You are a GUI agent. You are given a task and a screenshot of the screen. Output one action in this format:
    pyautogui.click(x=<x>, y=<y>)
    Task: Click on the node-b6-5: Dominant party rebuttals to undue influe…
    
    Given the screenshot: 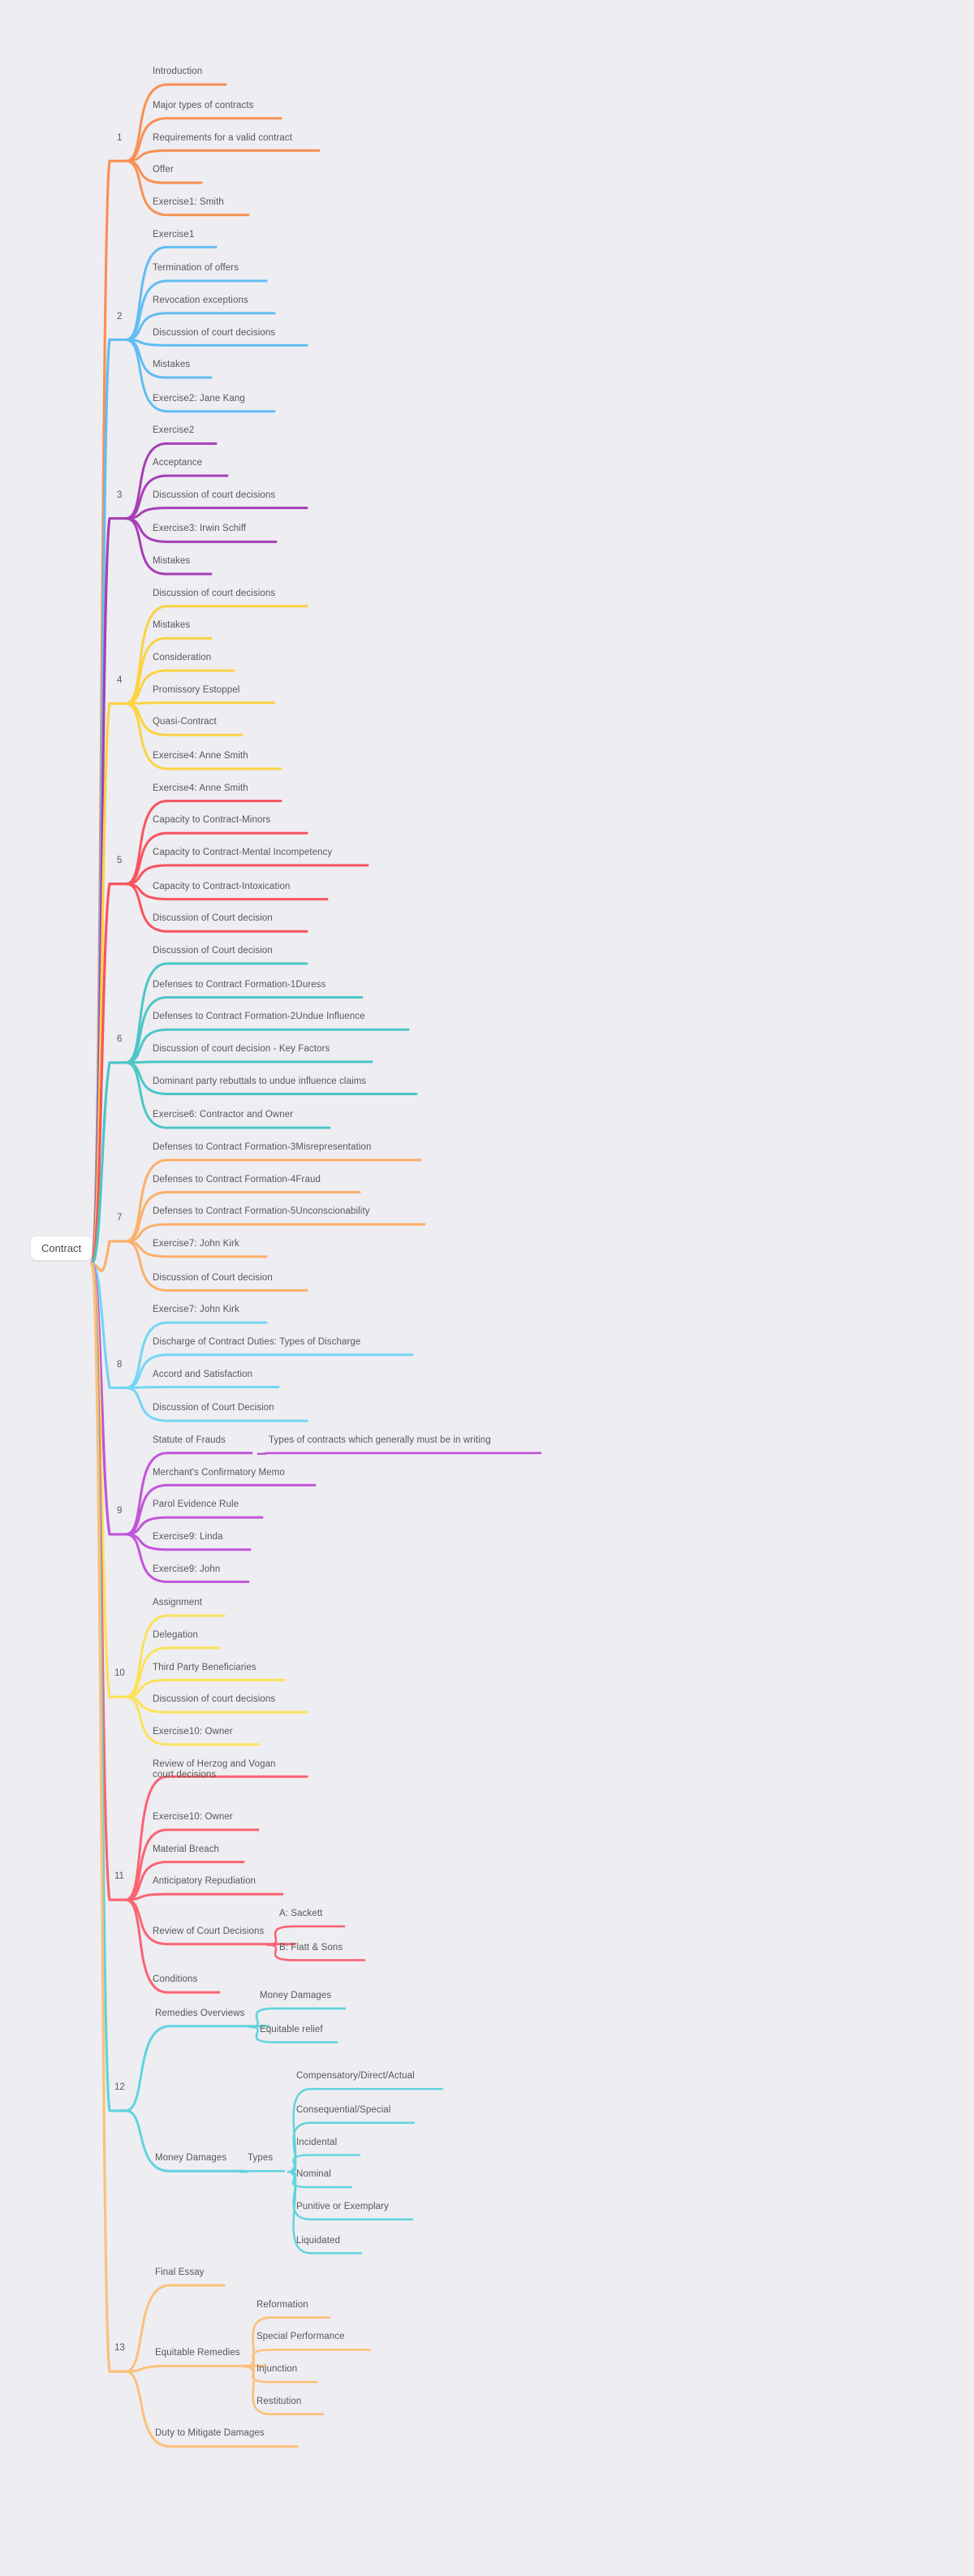 What is the action you would take?
    pyautogui.click(x=259, y=1082)
    